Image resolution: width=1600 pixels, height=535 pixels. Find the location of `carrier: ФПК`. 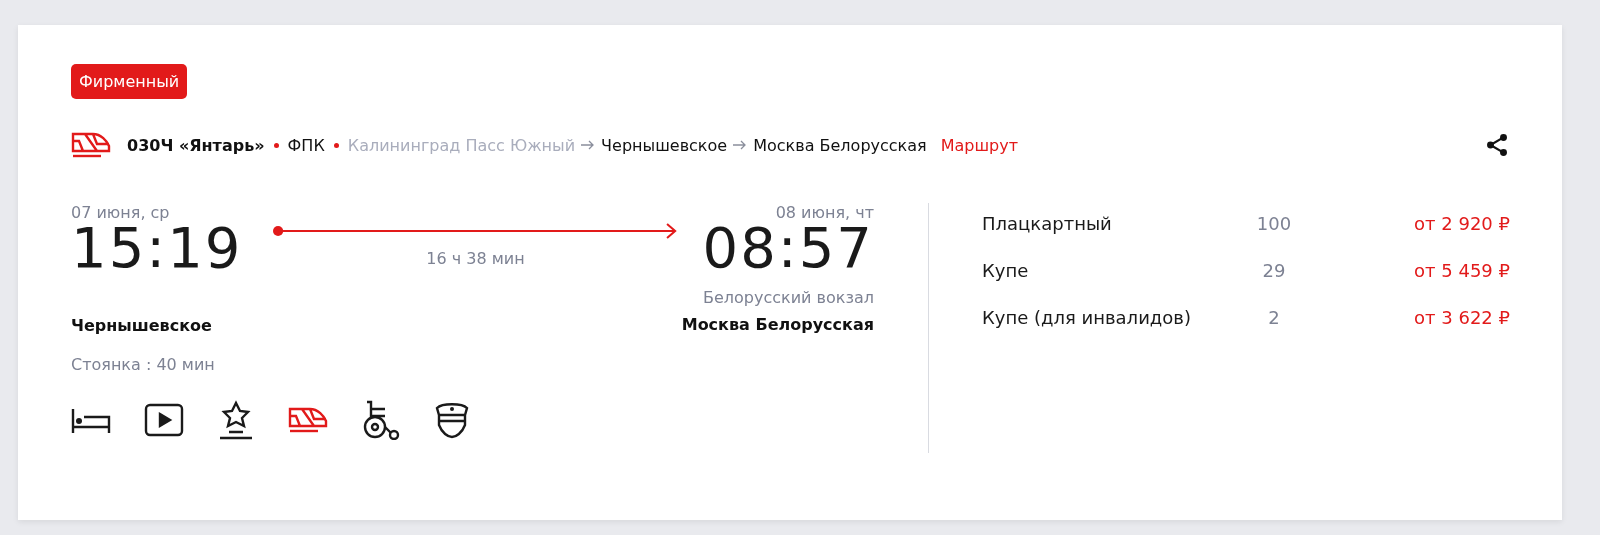

carrier: ФПК is located at coordinates (306, 145).